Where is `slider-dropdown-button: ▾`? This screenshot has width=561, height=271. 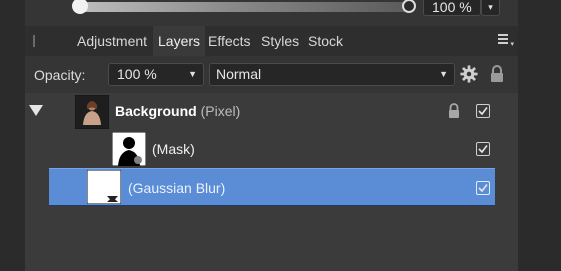
slider-dropdown-button: ▾ is located at coordinates (490, 8).